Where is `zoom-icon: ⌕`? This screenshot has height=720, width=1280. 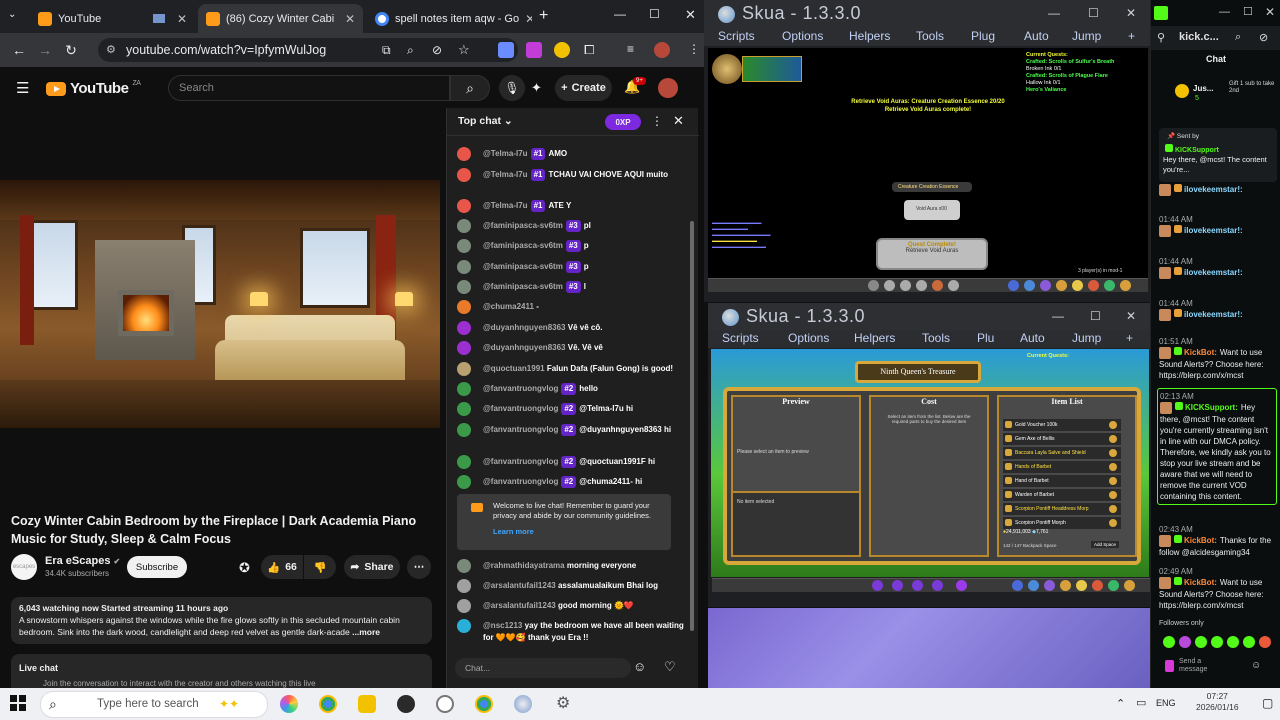 zoom-icon: ⌕ is located at coordinates (1238, 37).